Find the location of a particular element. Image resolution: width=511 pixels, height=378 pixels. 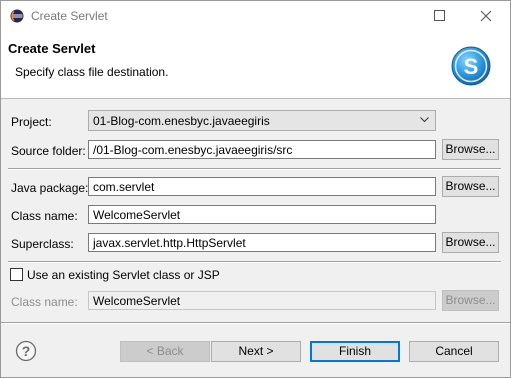

close-button is located at coordinates (486, 16).